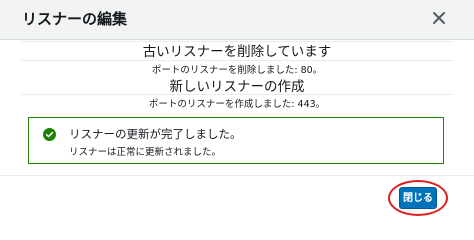 This screenshot has height=240, width=474. Describe the element at coordinates (237, 87) in the screenshot. I see `create-heading: 新しいリスナーの作成` at that location.